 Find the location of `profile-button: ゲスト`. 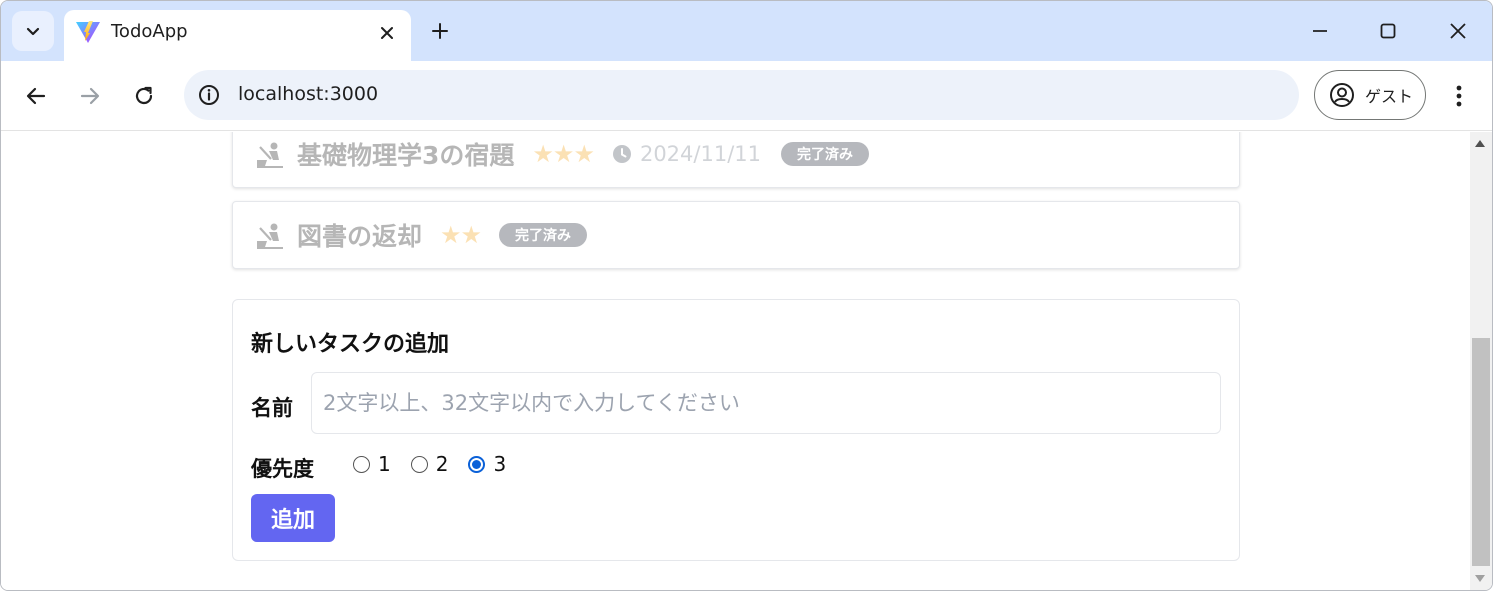

profile-button: ゲスト is located at coordinates (1370, 95).